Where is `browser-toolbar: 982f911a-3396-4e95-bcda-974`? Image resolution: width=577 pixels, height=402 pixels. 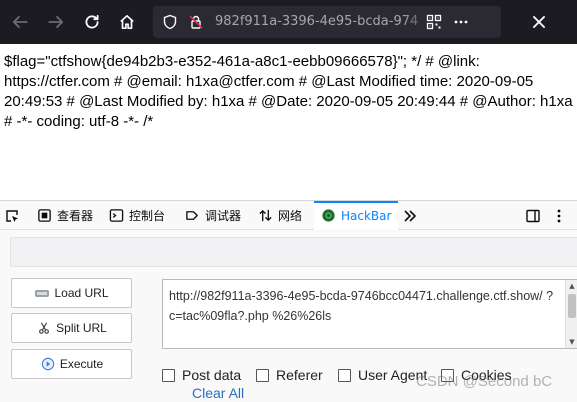 browser-toolbar: 982f911a-3396-4e95-bcda-974 is located at coordinates (288, 22).